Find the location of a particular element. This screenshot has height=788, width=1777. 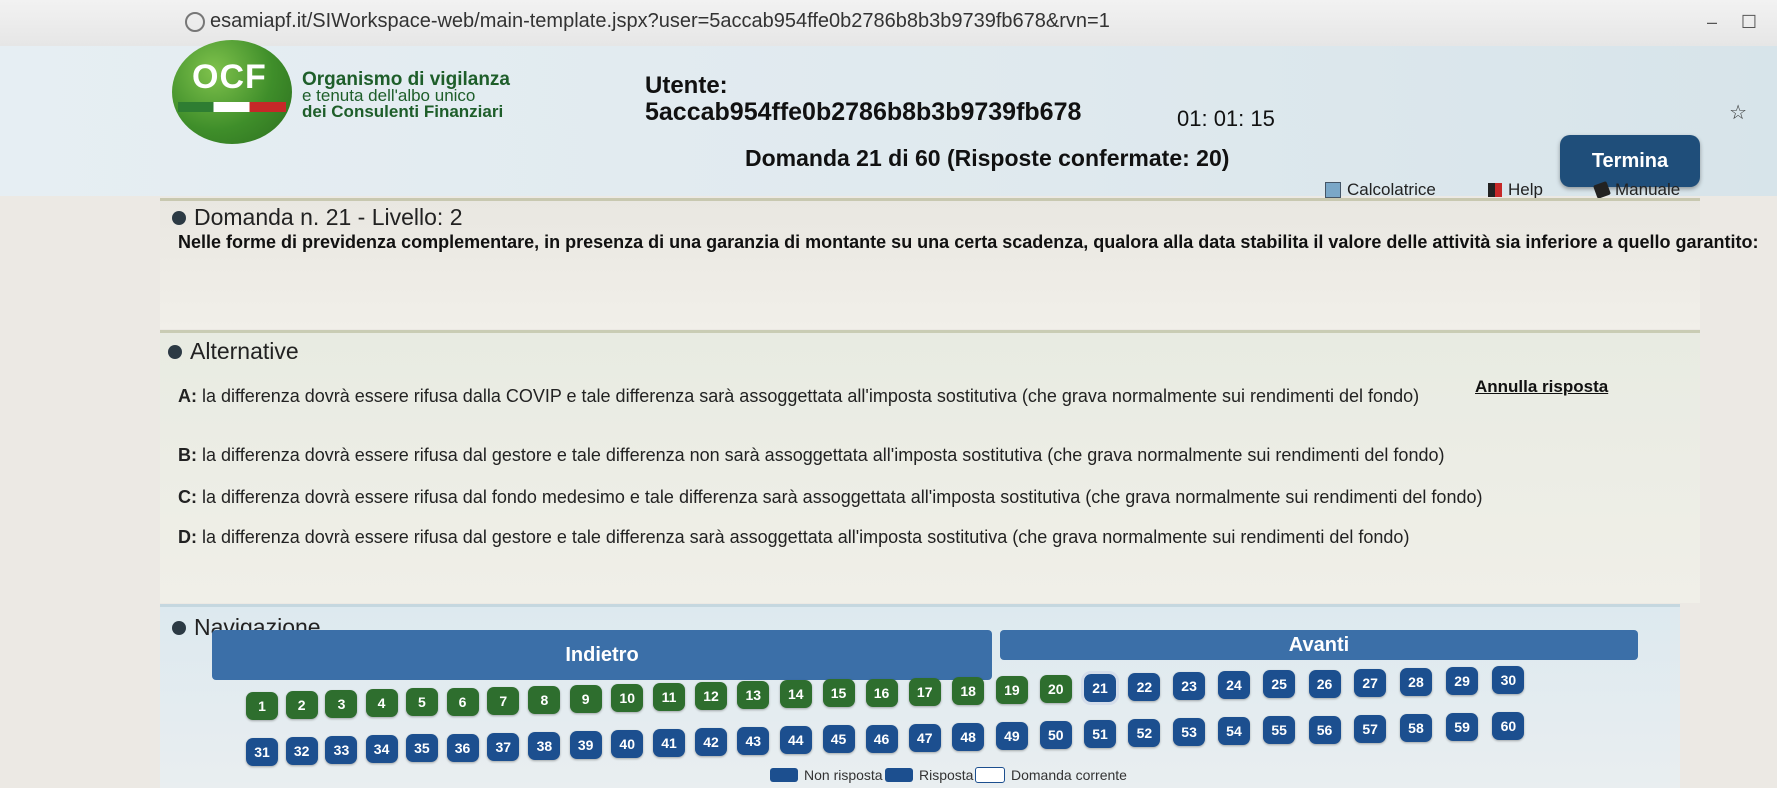

question-number-40: 40 is located at coordinates (627, 743).